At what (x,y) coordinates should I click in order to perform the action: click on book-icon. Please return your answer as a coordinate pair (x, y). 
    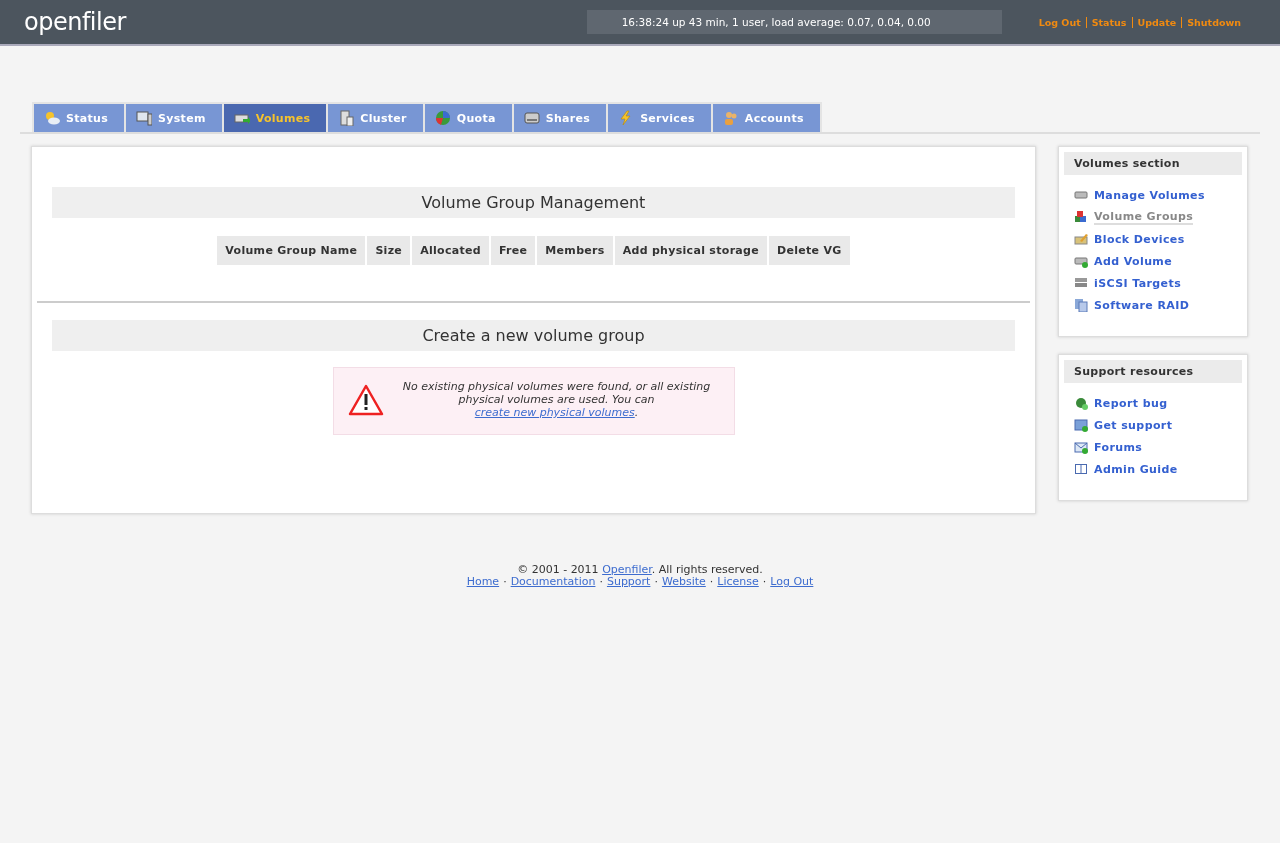
    Looking at the image, I should click on (1081, 469).